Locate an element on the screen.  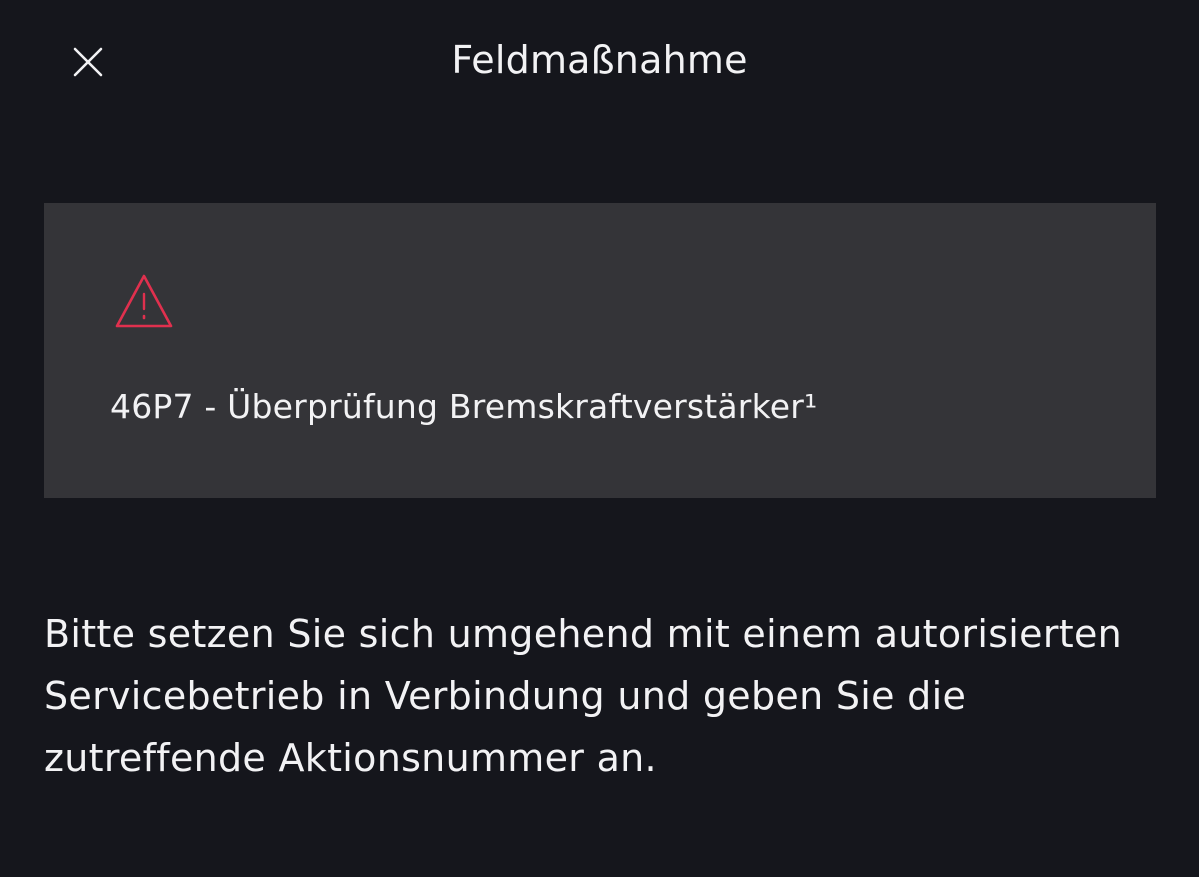
header-bar: Feldmaßnahme is located at coordinates (599, 65).